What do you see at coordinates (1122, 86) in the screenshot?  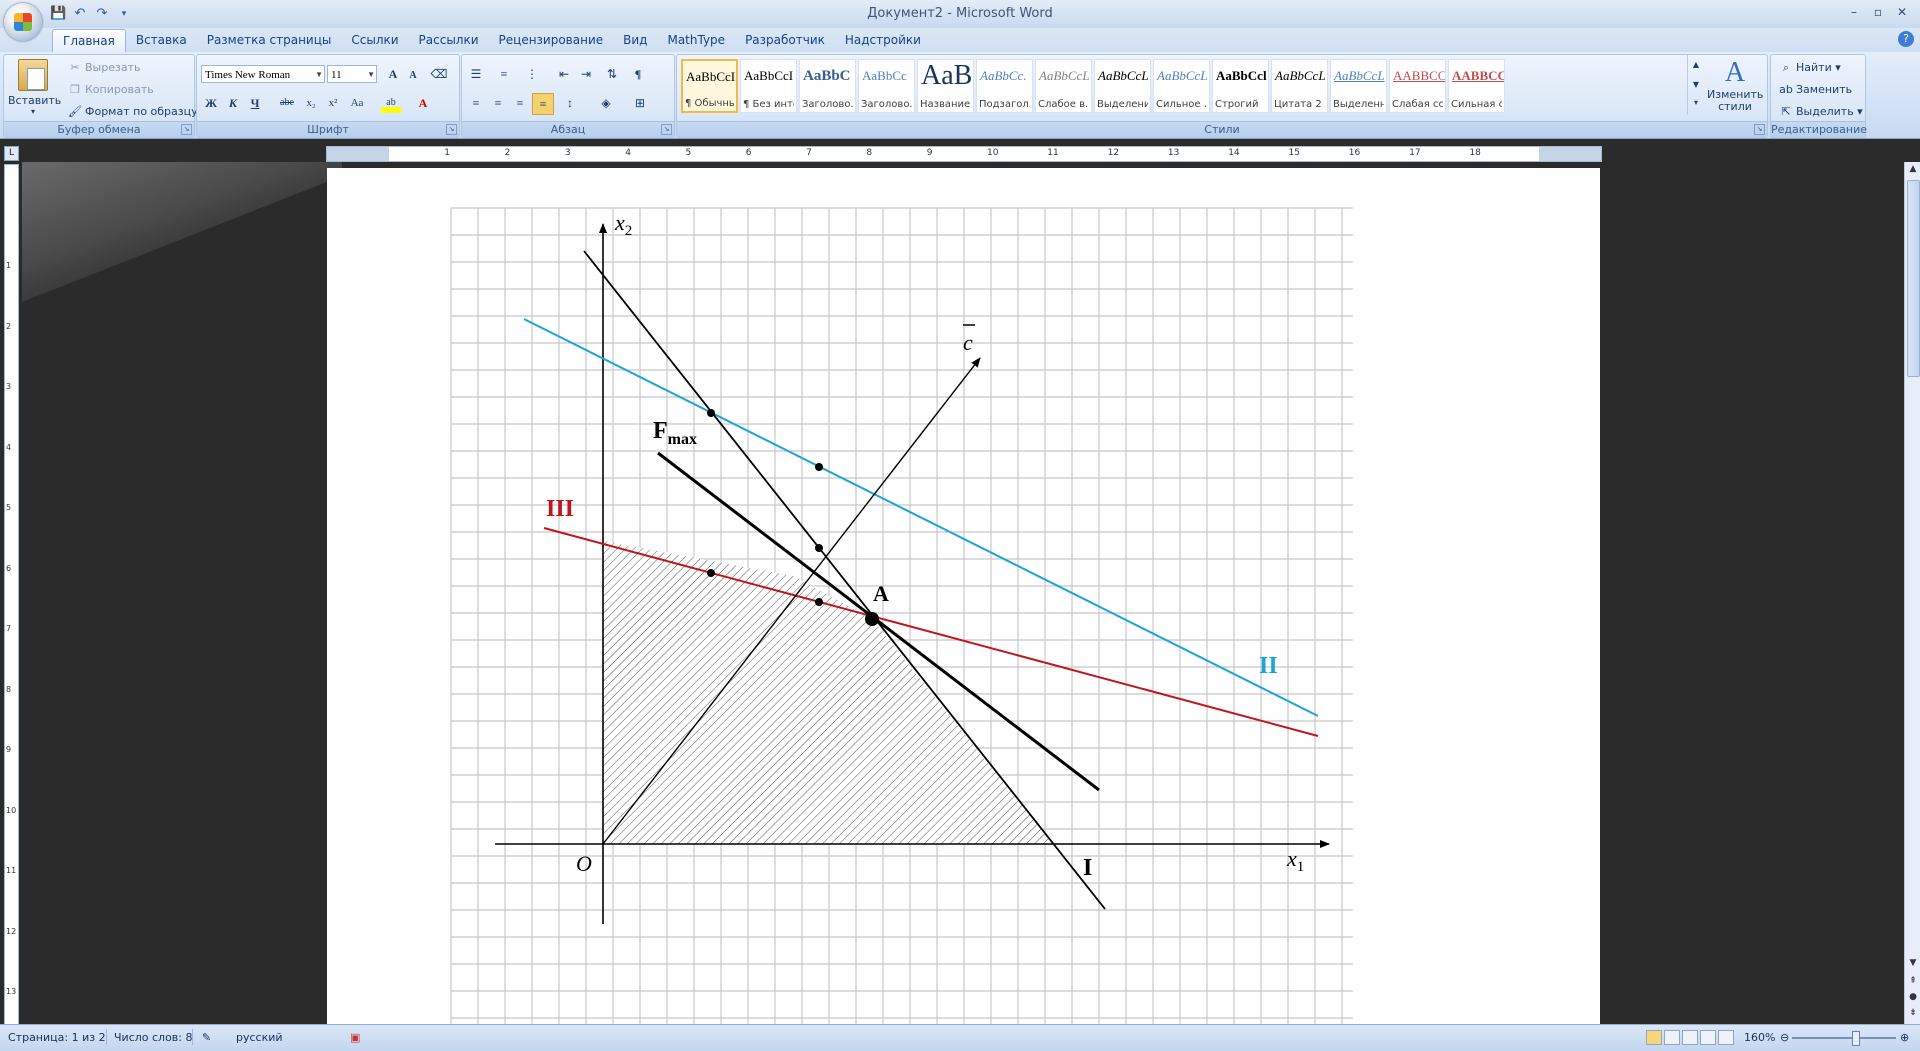 I see `style-tile: AaBbCcL Выделение` at bounding box center [1122, 86].